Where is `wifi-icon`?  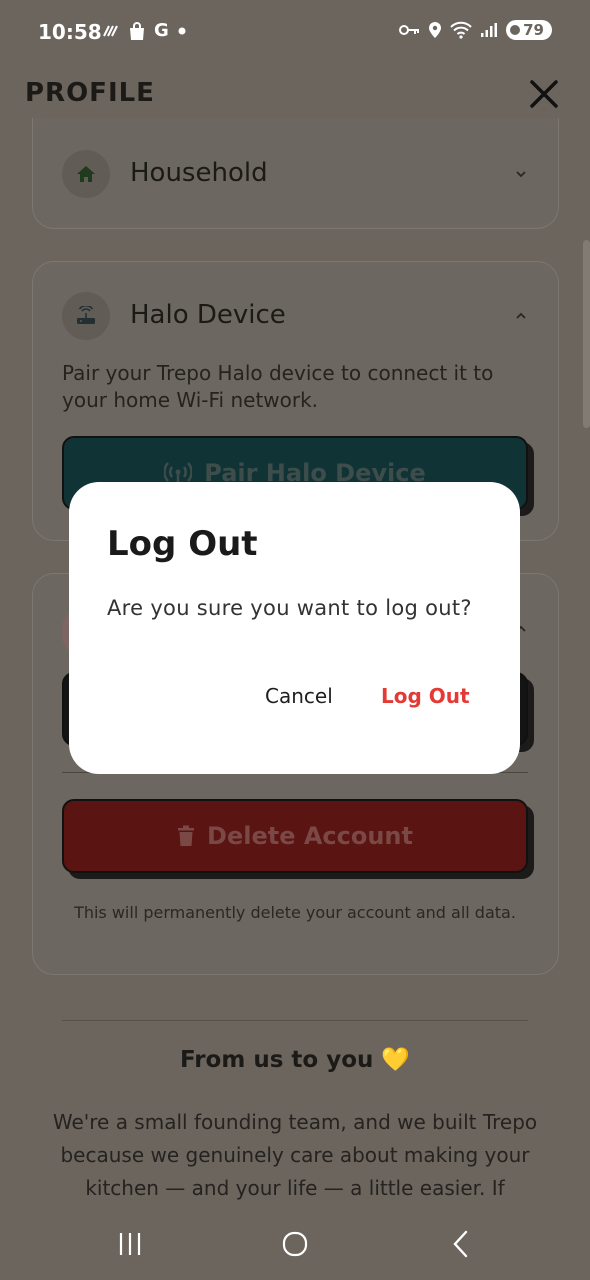
wifi-icon is located at coordinates (461, 30).